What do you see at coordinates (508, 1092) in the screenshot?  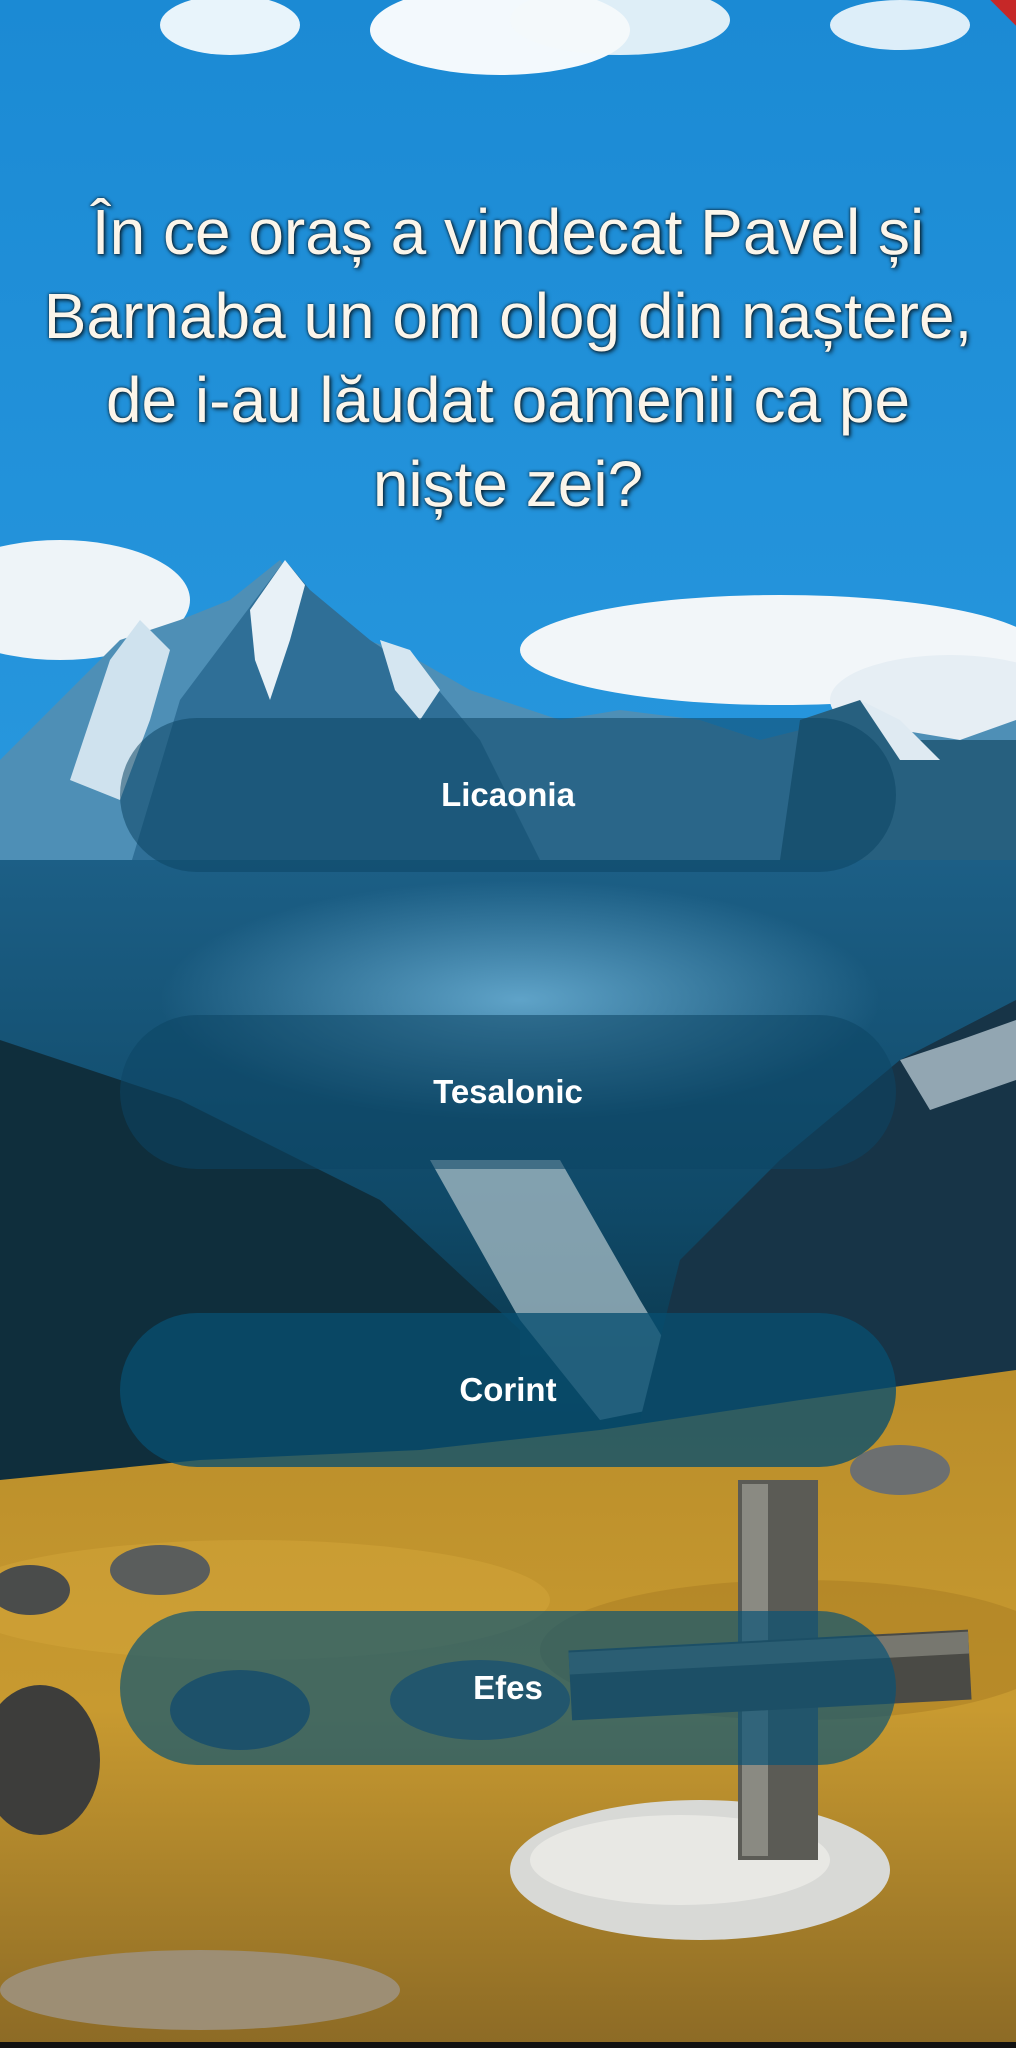 I see `answer-button-tesalonic: Tesalonic` at bounding box center [508, 1092].